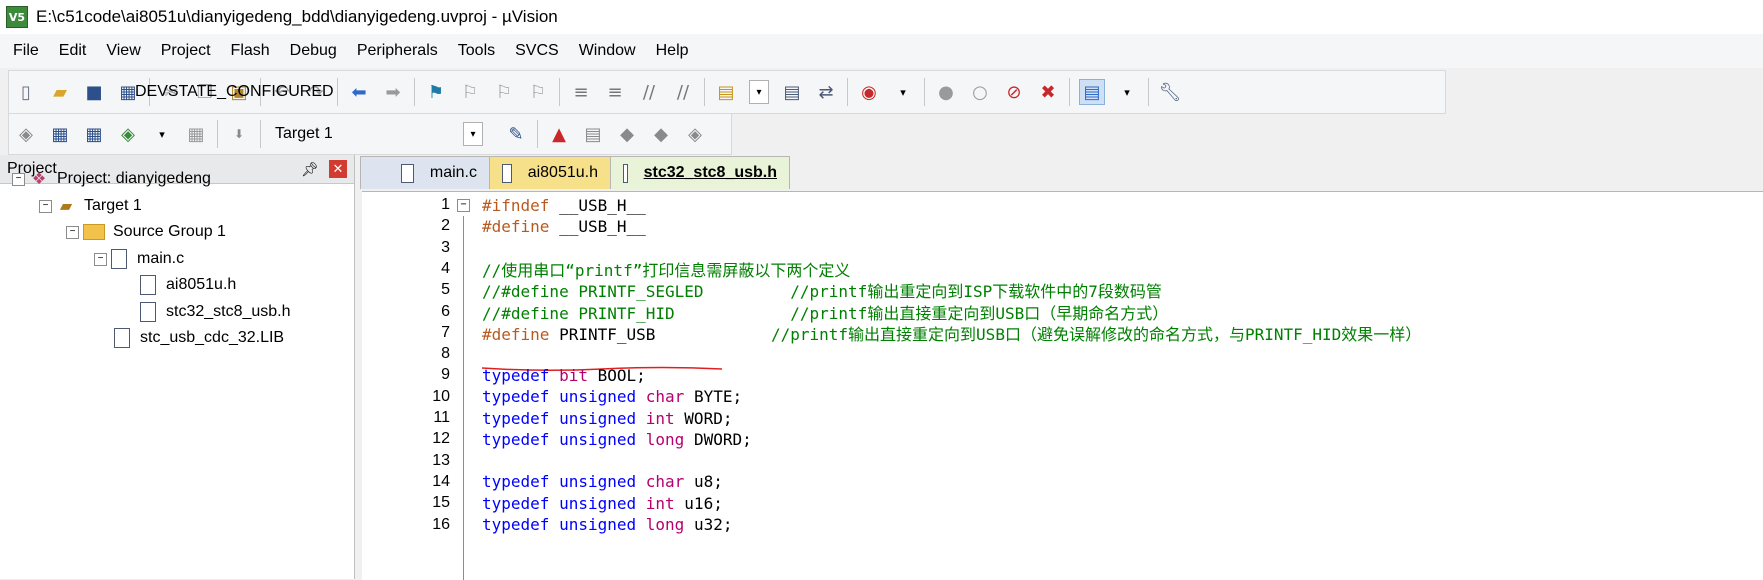 The width and height of the screenshot is (1763, 580). What do you see at coordinates (382, 134) in the screenshot?
I see `target-combo: Target 1 ▾` at bounding box center [382, 134].